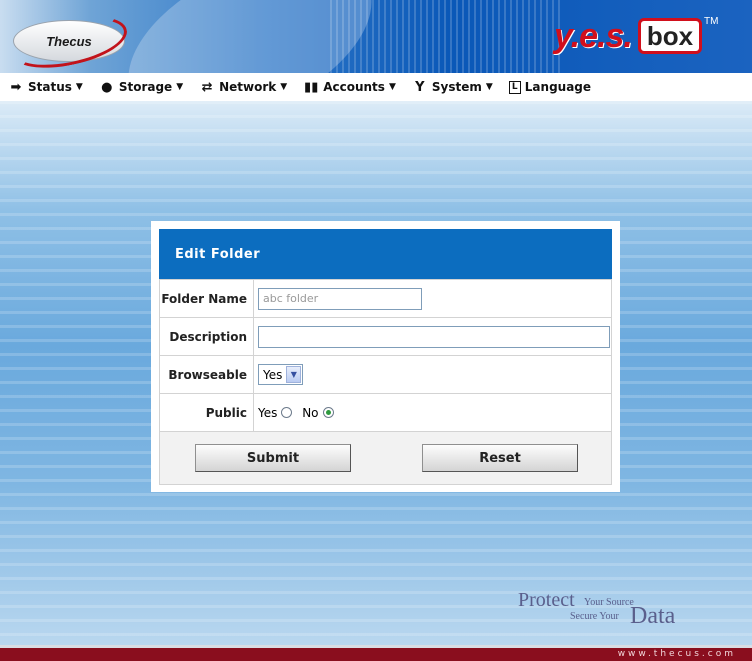 The image size is (752, 661). What do you see at coordinates (376, 36) in the screenshot?
I see `header-banner: Thecus y.e.s. box TM` at bounding box center [376, 36].